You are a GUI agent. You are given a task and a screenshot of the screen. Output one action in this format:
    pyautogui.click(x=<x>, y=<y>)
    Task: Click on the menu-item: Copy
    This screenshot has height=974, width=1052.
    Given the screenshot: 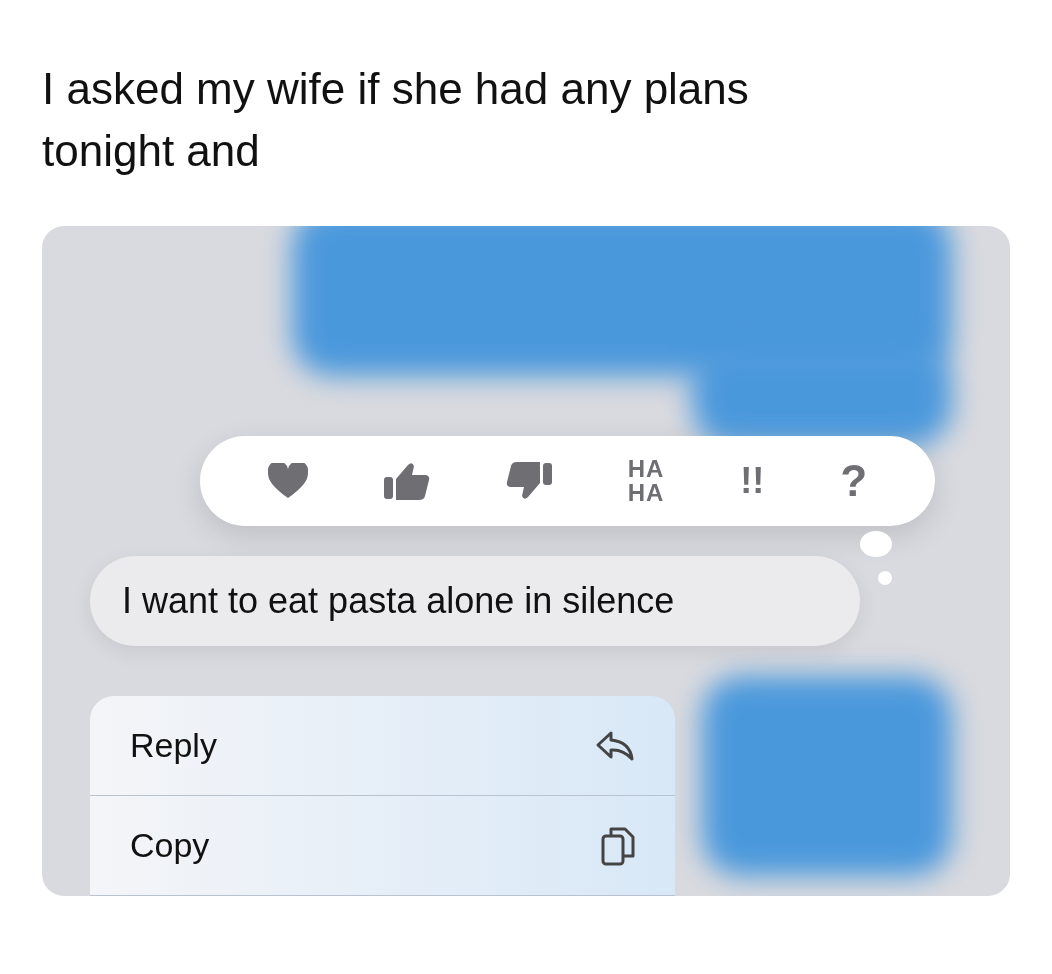 What is the action you would take?
    pyautogui.click(x=382, y=846)
    